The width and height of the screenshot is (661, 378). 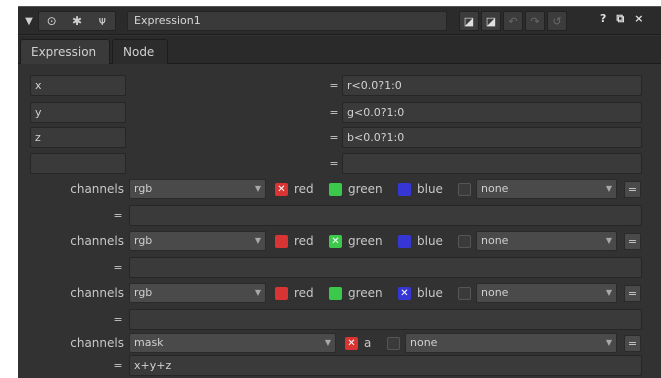 I want to click on gear-icon: ✱, so click(x=76, y=21).